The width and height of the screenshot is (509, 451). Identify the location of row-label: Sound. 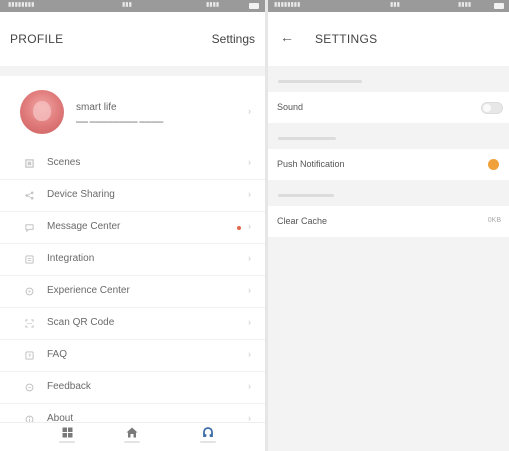
(290, 107).